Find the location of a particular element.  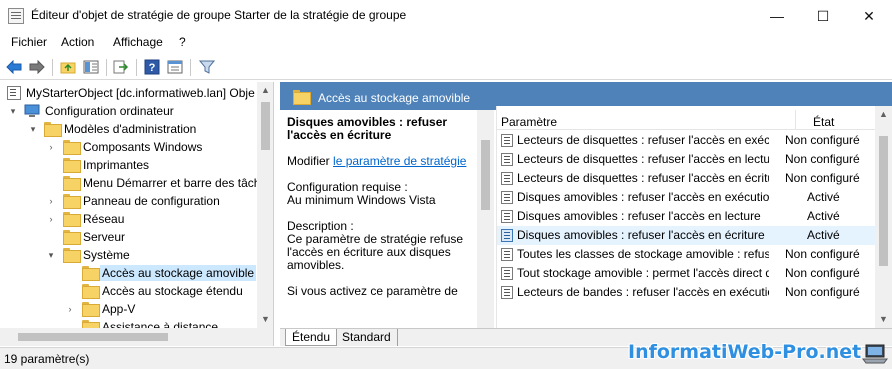

tree-item-computer-configuration: ▾ Configuration ordinateur is located at coordinates (130, 111).